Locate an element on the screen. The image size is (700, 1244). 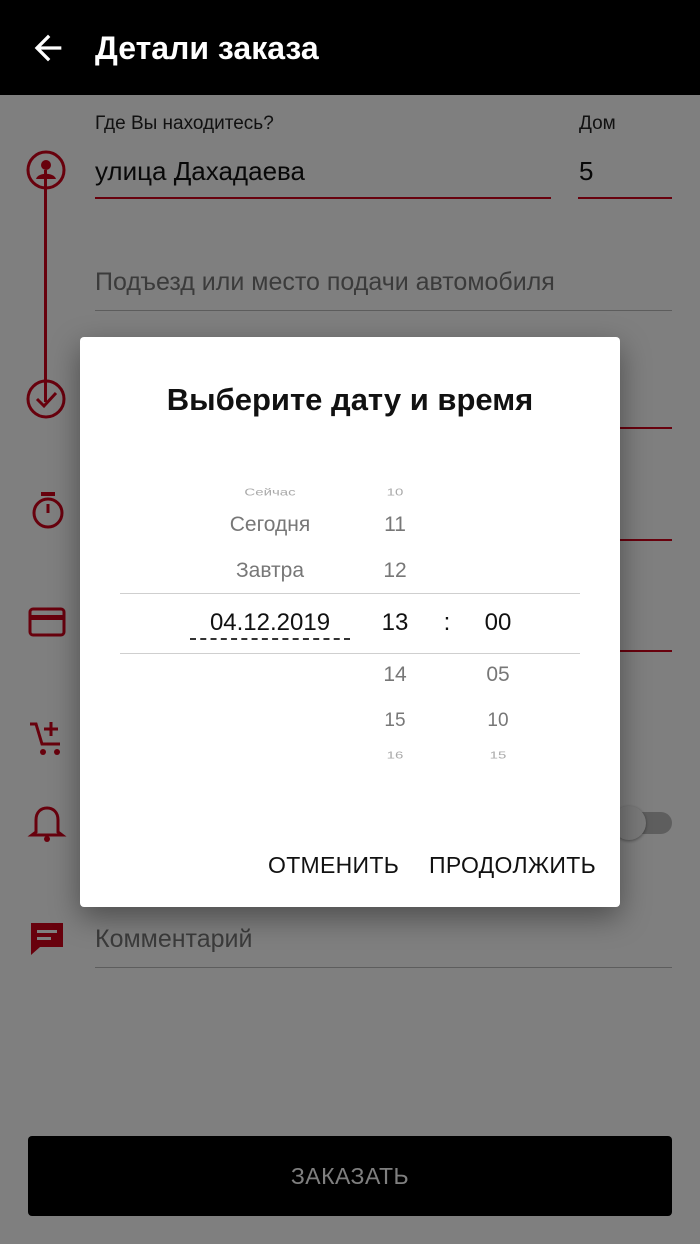
hour-option: 12 is located at coordinates (395, 571).